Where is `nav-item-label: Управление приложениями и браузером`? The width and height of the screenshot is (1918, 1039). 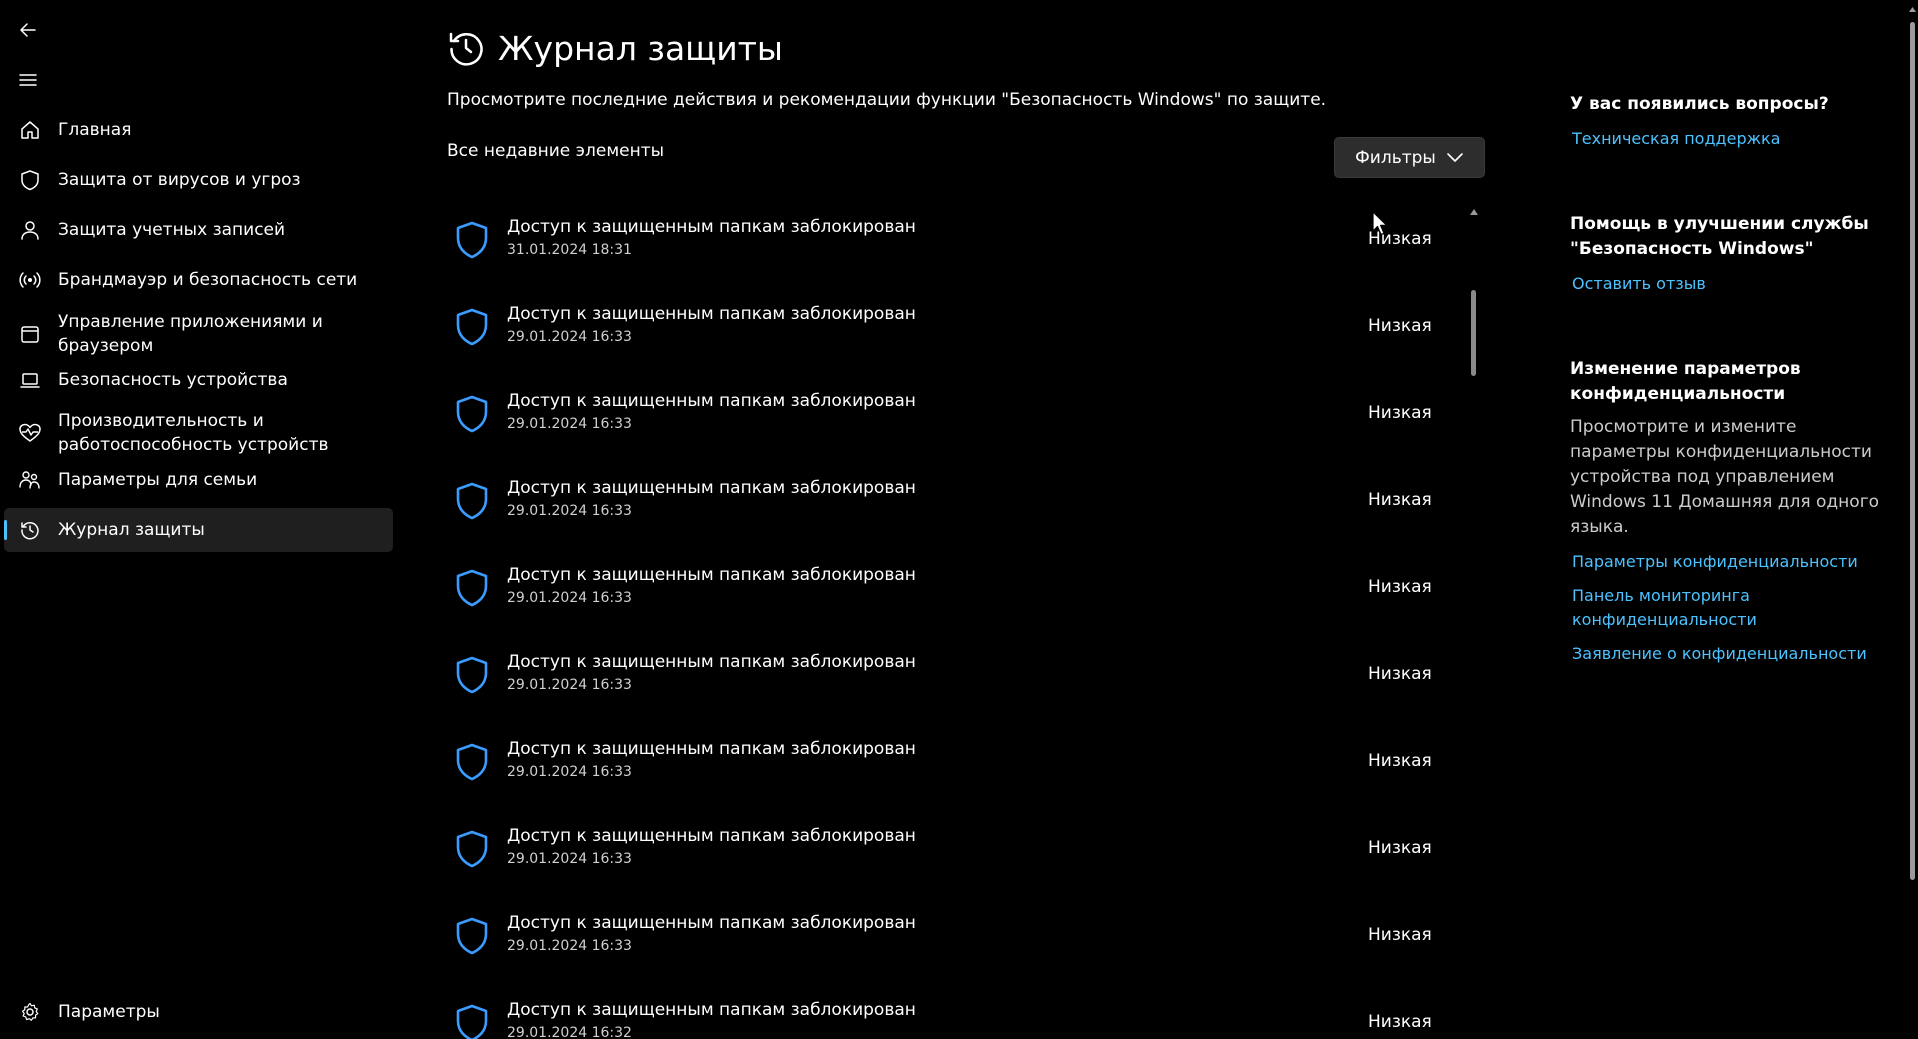
nav-item-label: Управление приложениями и браузером is located at coordinates (190, 334).